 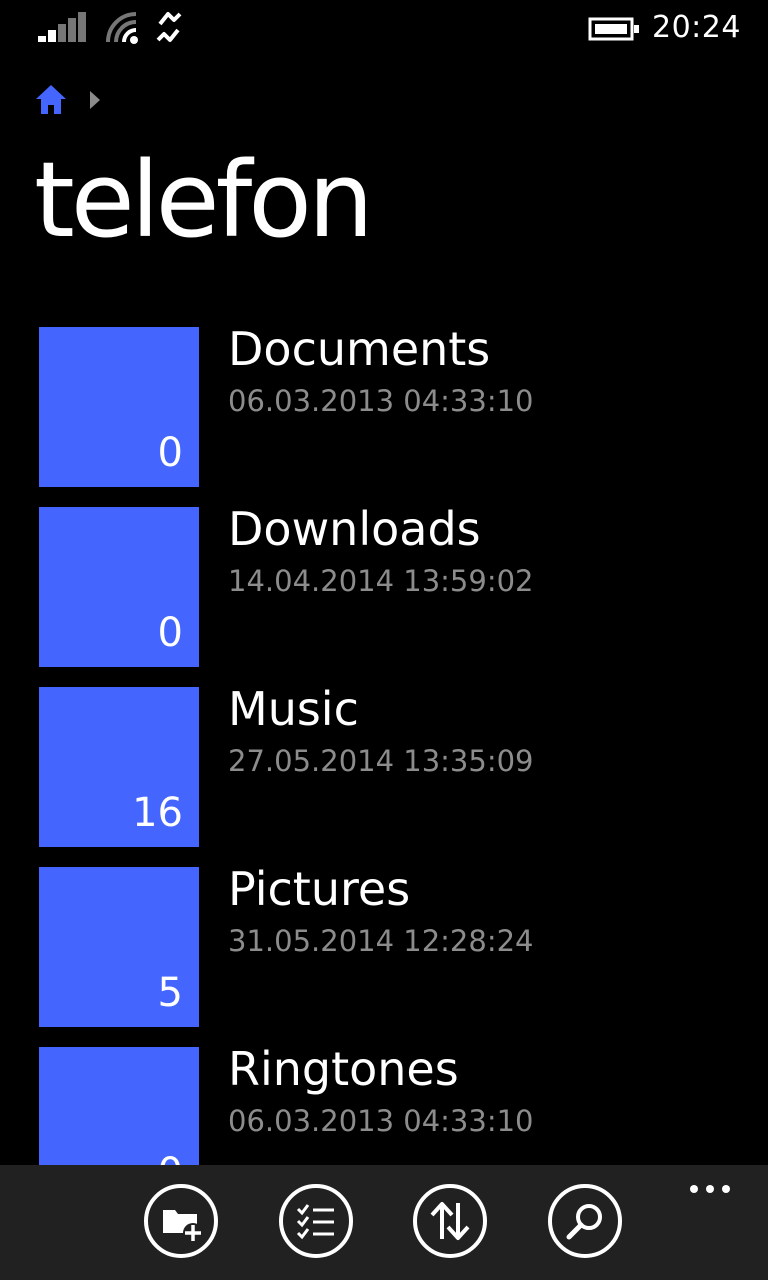 I want to click on ellipsis-icon, so click(x=710, y=1189).